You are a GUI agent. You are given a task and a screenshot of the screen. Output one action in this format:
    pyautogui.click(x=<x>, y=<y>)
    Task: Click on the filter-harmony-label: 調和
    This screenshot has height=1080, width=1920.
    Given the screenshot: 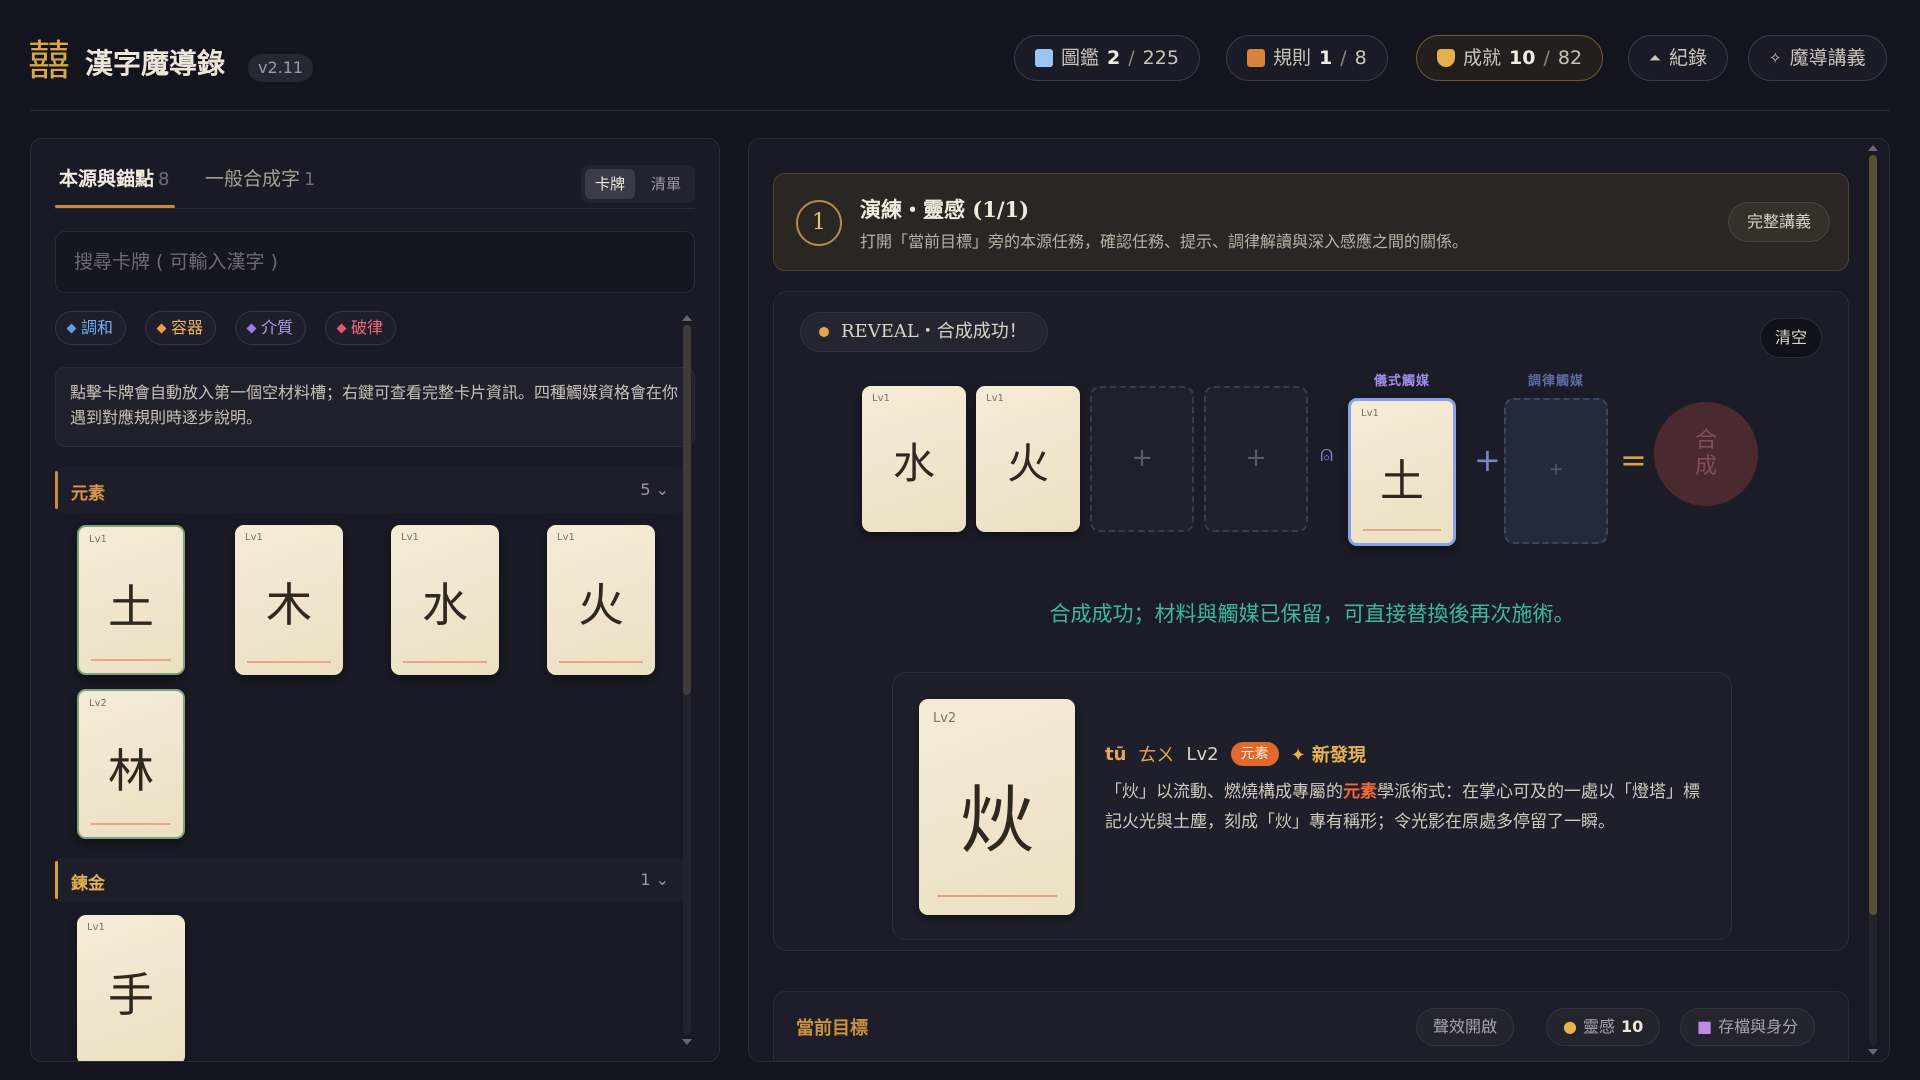 What is the action you would take?
    pyautogui.click(x=97, y=327)
    